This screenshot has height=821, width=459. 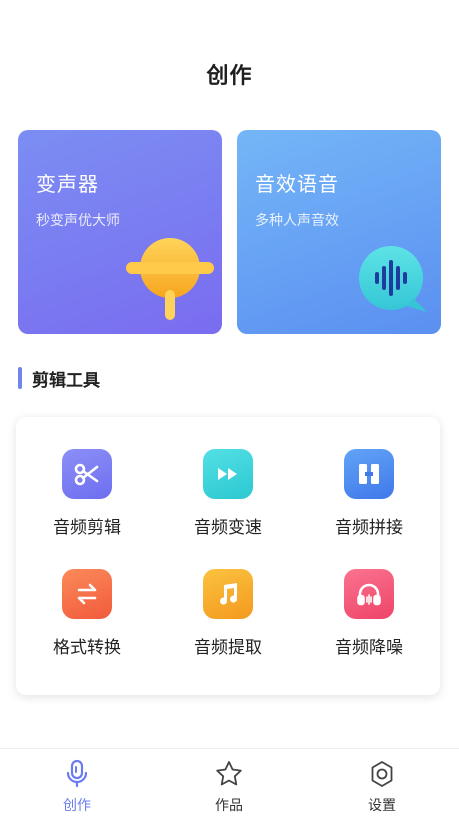 What do you see at coordinates (20, 378) in the screenshot?
I see `section-accent-bar` at bounding box center [20, 378].